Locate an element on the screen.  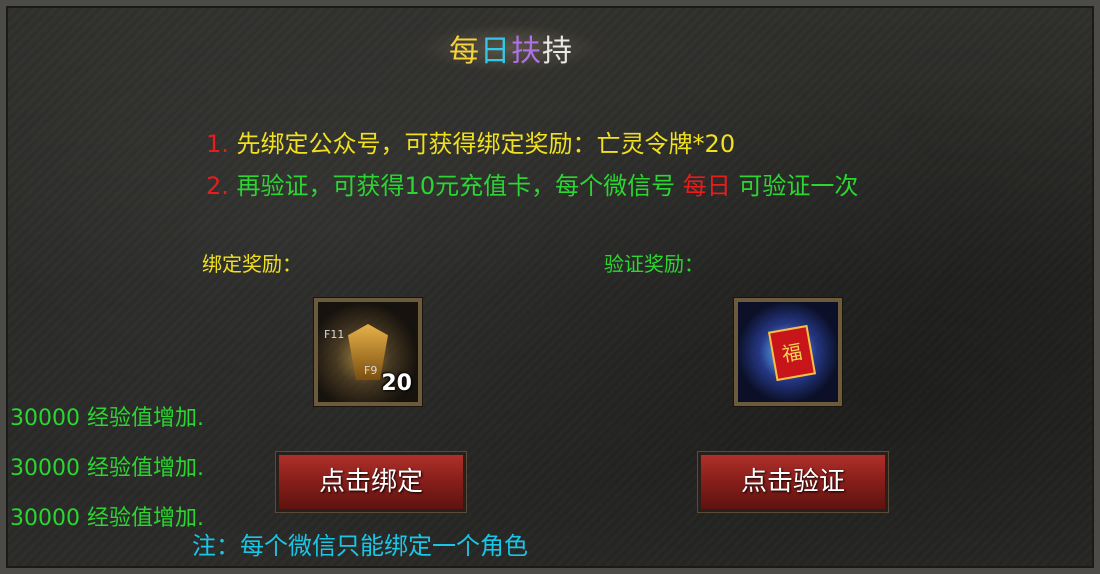
verify-reward-label: 验证奖励： is located at coordinates (654, 264).